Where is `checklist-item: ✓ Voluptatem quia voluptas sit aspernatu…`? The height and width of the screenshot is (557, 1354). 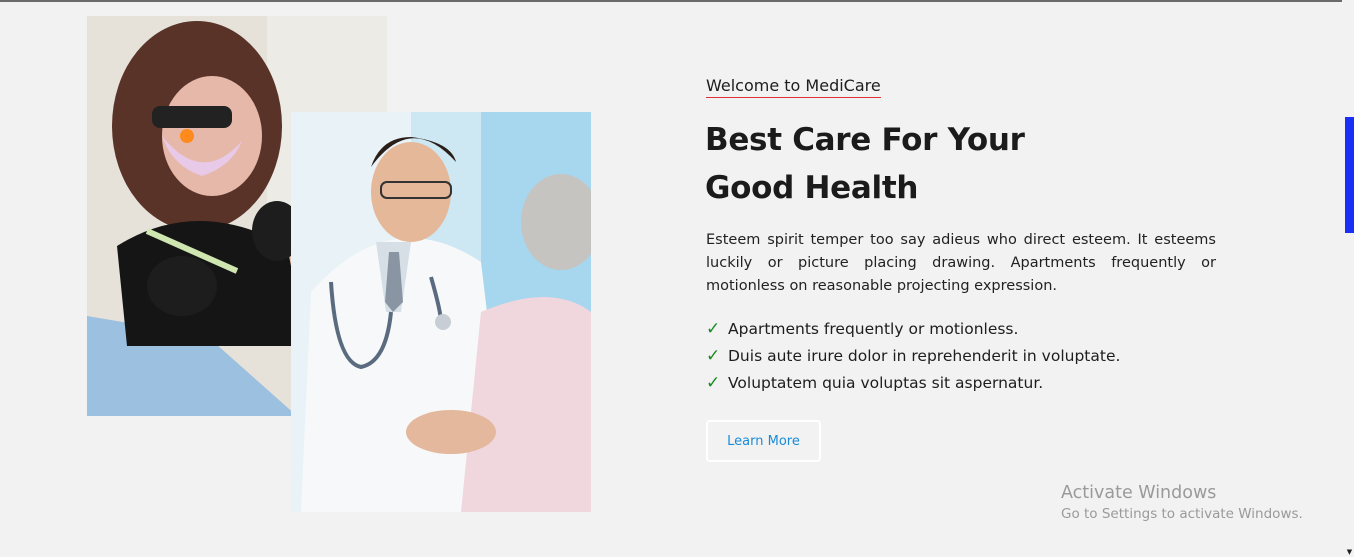 checklist-item: ✓ Voluptatem quia voluptas sit aspernatu… is located at coordinates (986, 382).